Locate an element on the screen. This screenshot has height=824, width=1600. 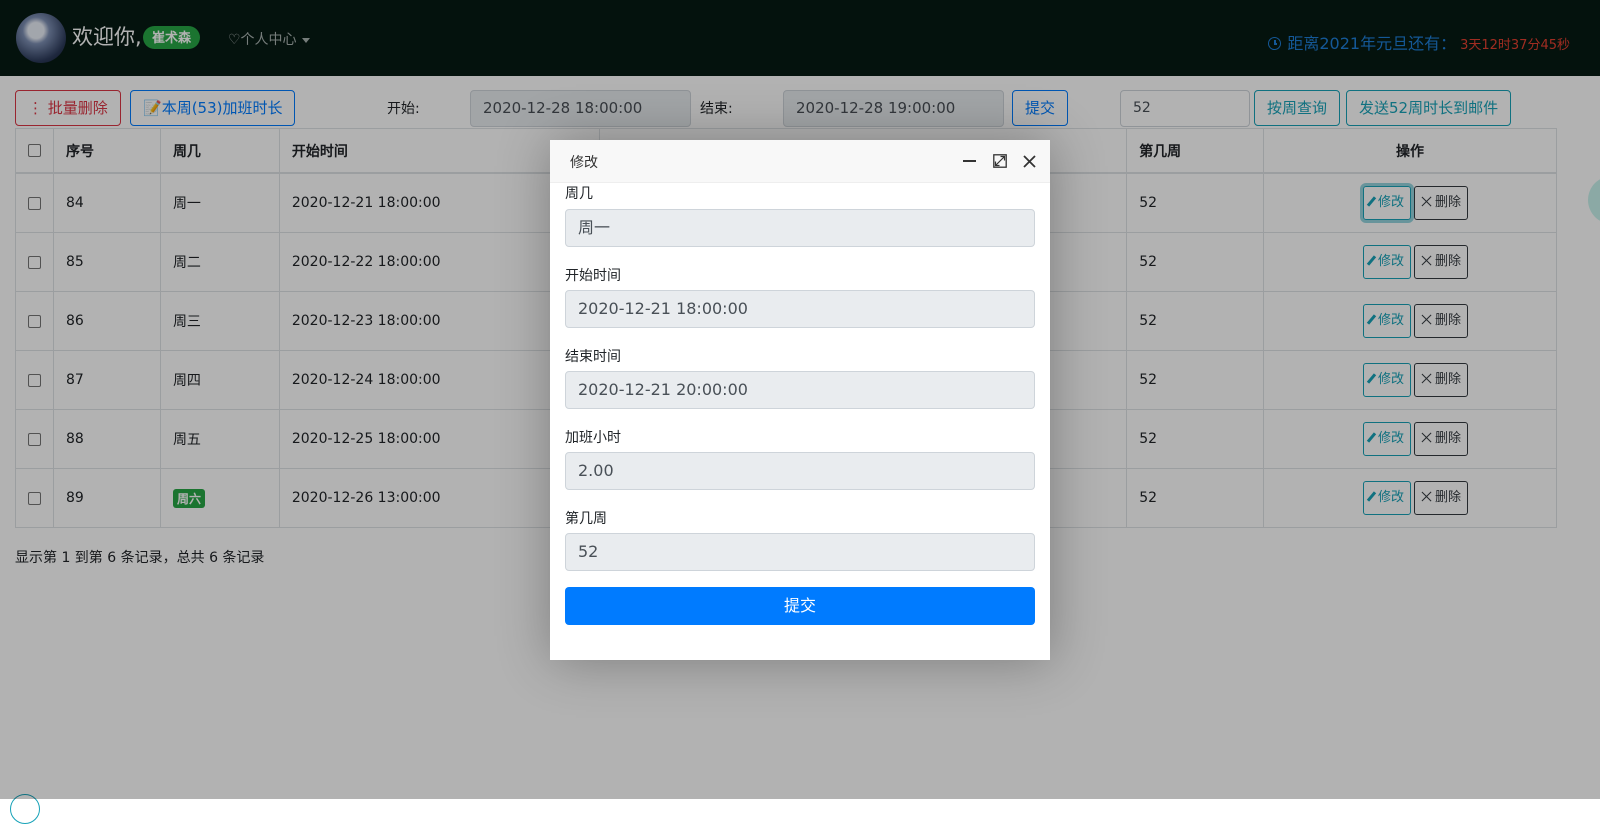
maximize-icon is located at coordinates (999, 161).